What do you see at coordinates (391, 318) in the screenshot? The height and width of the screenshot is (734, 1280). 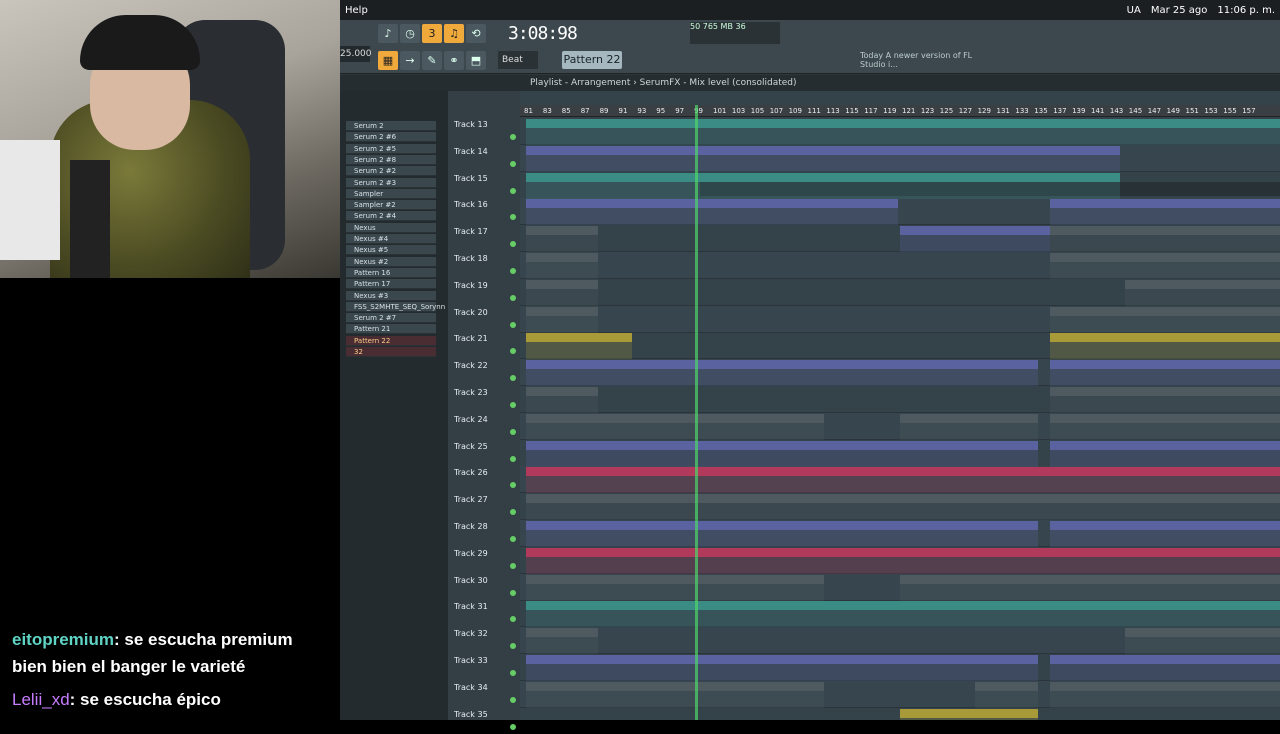 I see `browser-item: Serum 2 #7` at bounding box center [391, 318].